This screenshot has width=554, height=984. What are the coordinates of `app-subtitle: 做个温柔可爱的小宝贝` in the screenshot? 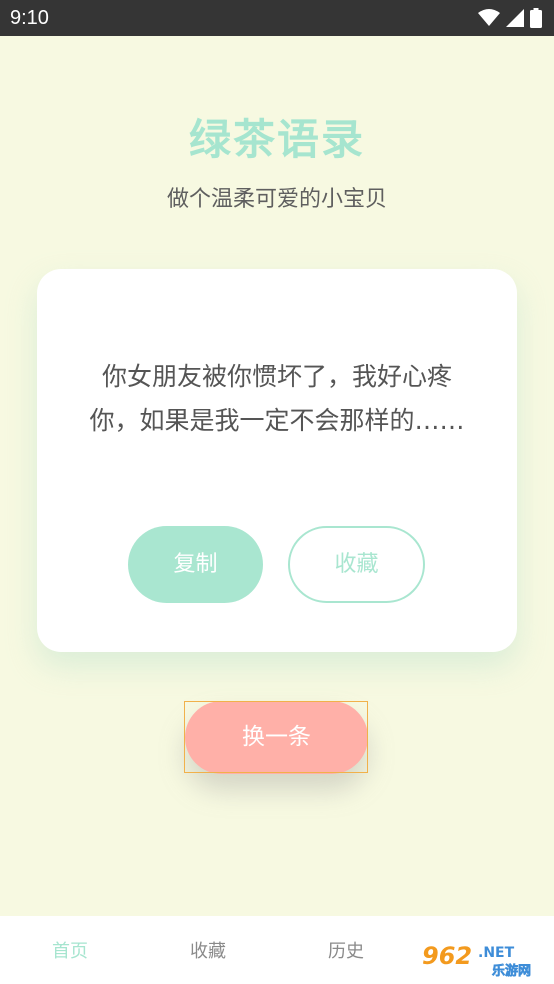 It's located at (276, 199).